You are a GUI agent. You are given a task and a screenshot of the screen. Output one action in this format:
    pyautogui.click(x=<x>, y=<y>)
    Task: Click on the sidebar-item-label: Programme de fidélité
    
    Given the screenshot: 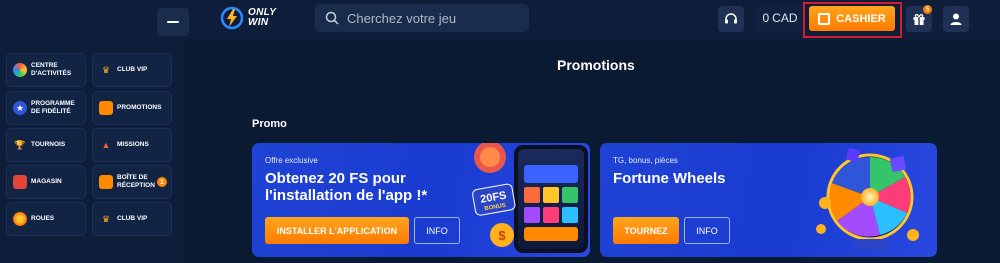 What is the action you would take?
    pyautogui.click(x=53, y=107)
    